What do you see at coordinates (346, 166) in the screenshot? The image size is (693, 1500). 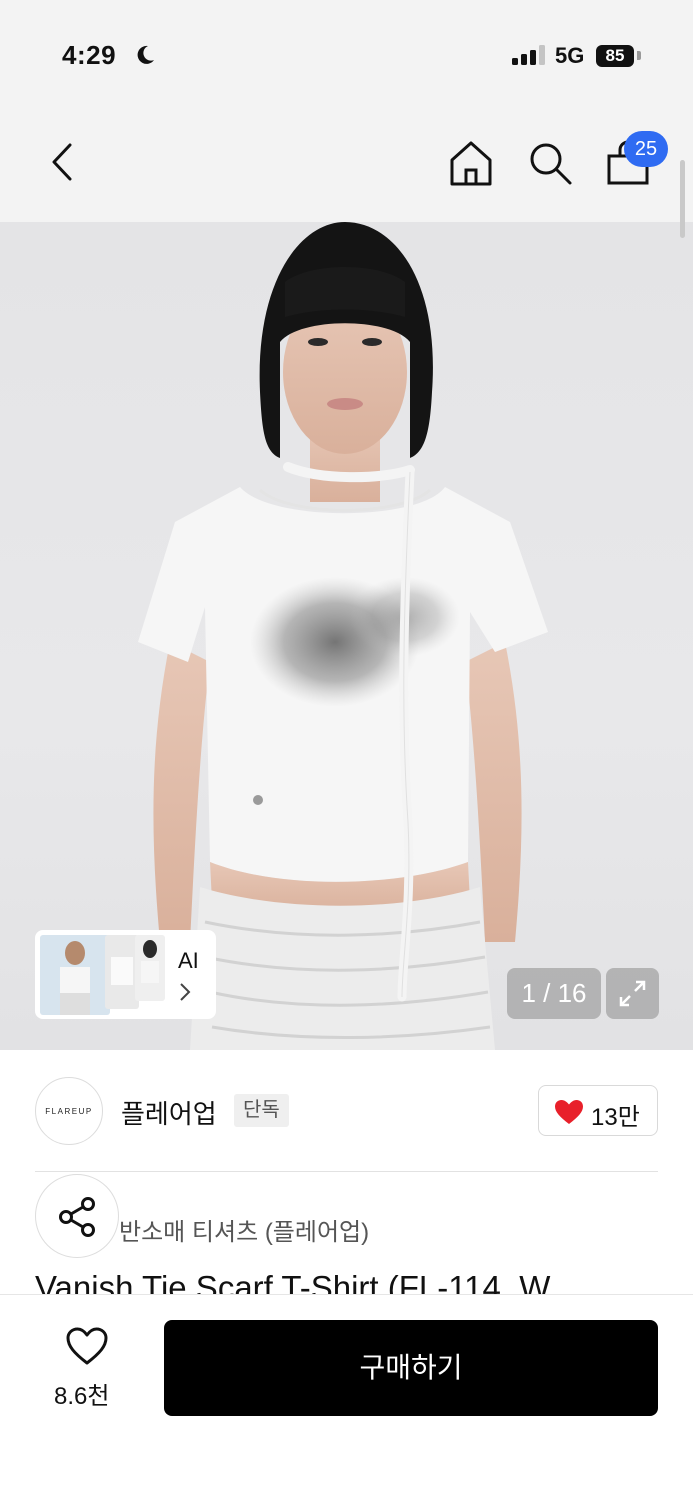 I see `nav-bar` at bounding box center [346, 166].